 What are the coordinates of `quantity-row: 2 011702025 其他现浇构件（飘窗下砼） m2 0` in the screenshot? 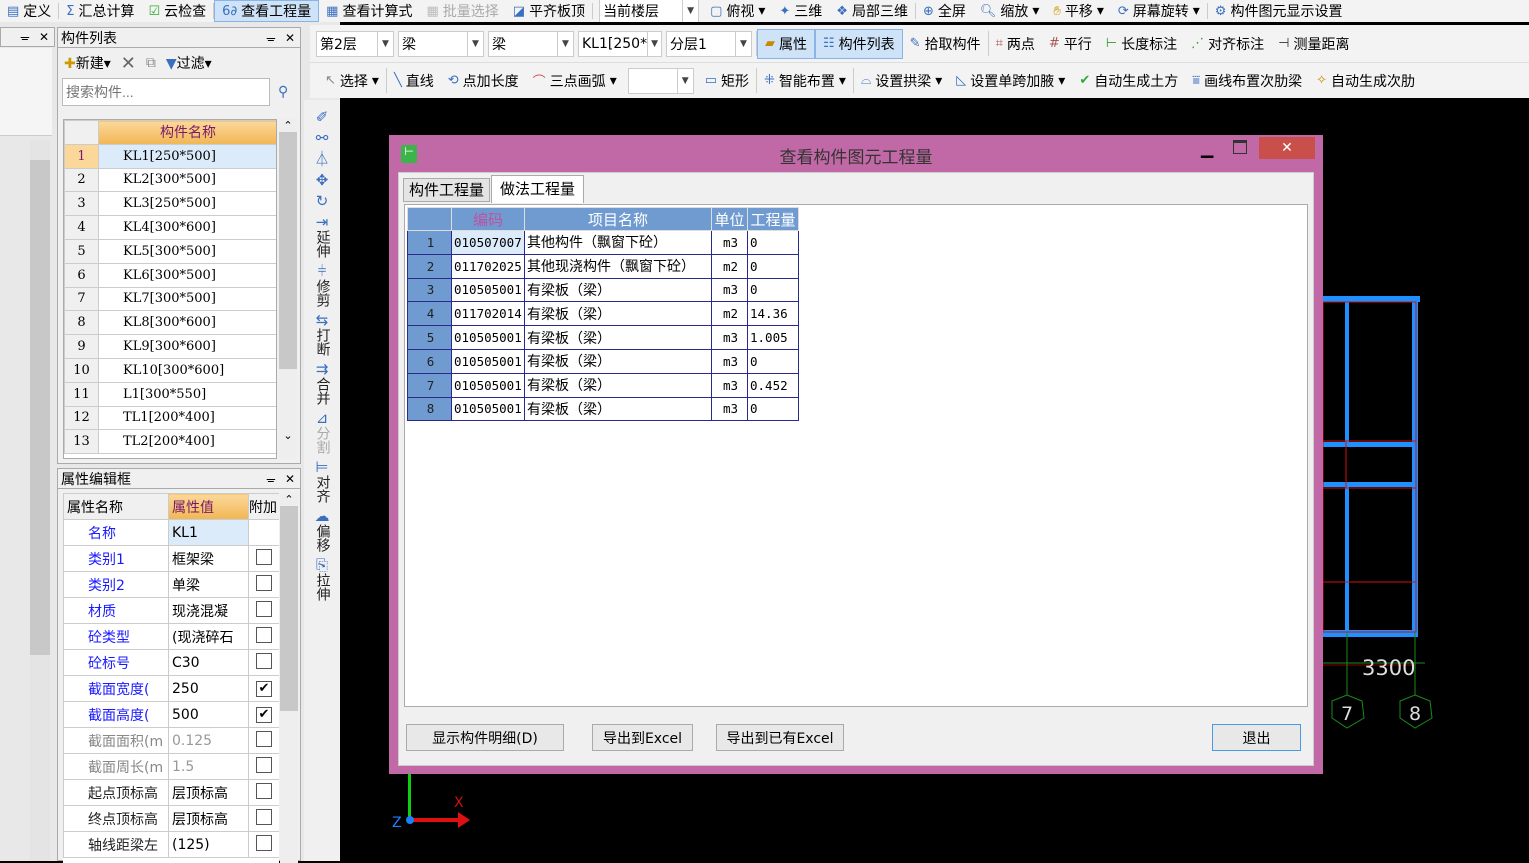 It's located at (603, 266).